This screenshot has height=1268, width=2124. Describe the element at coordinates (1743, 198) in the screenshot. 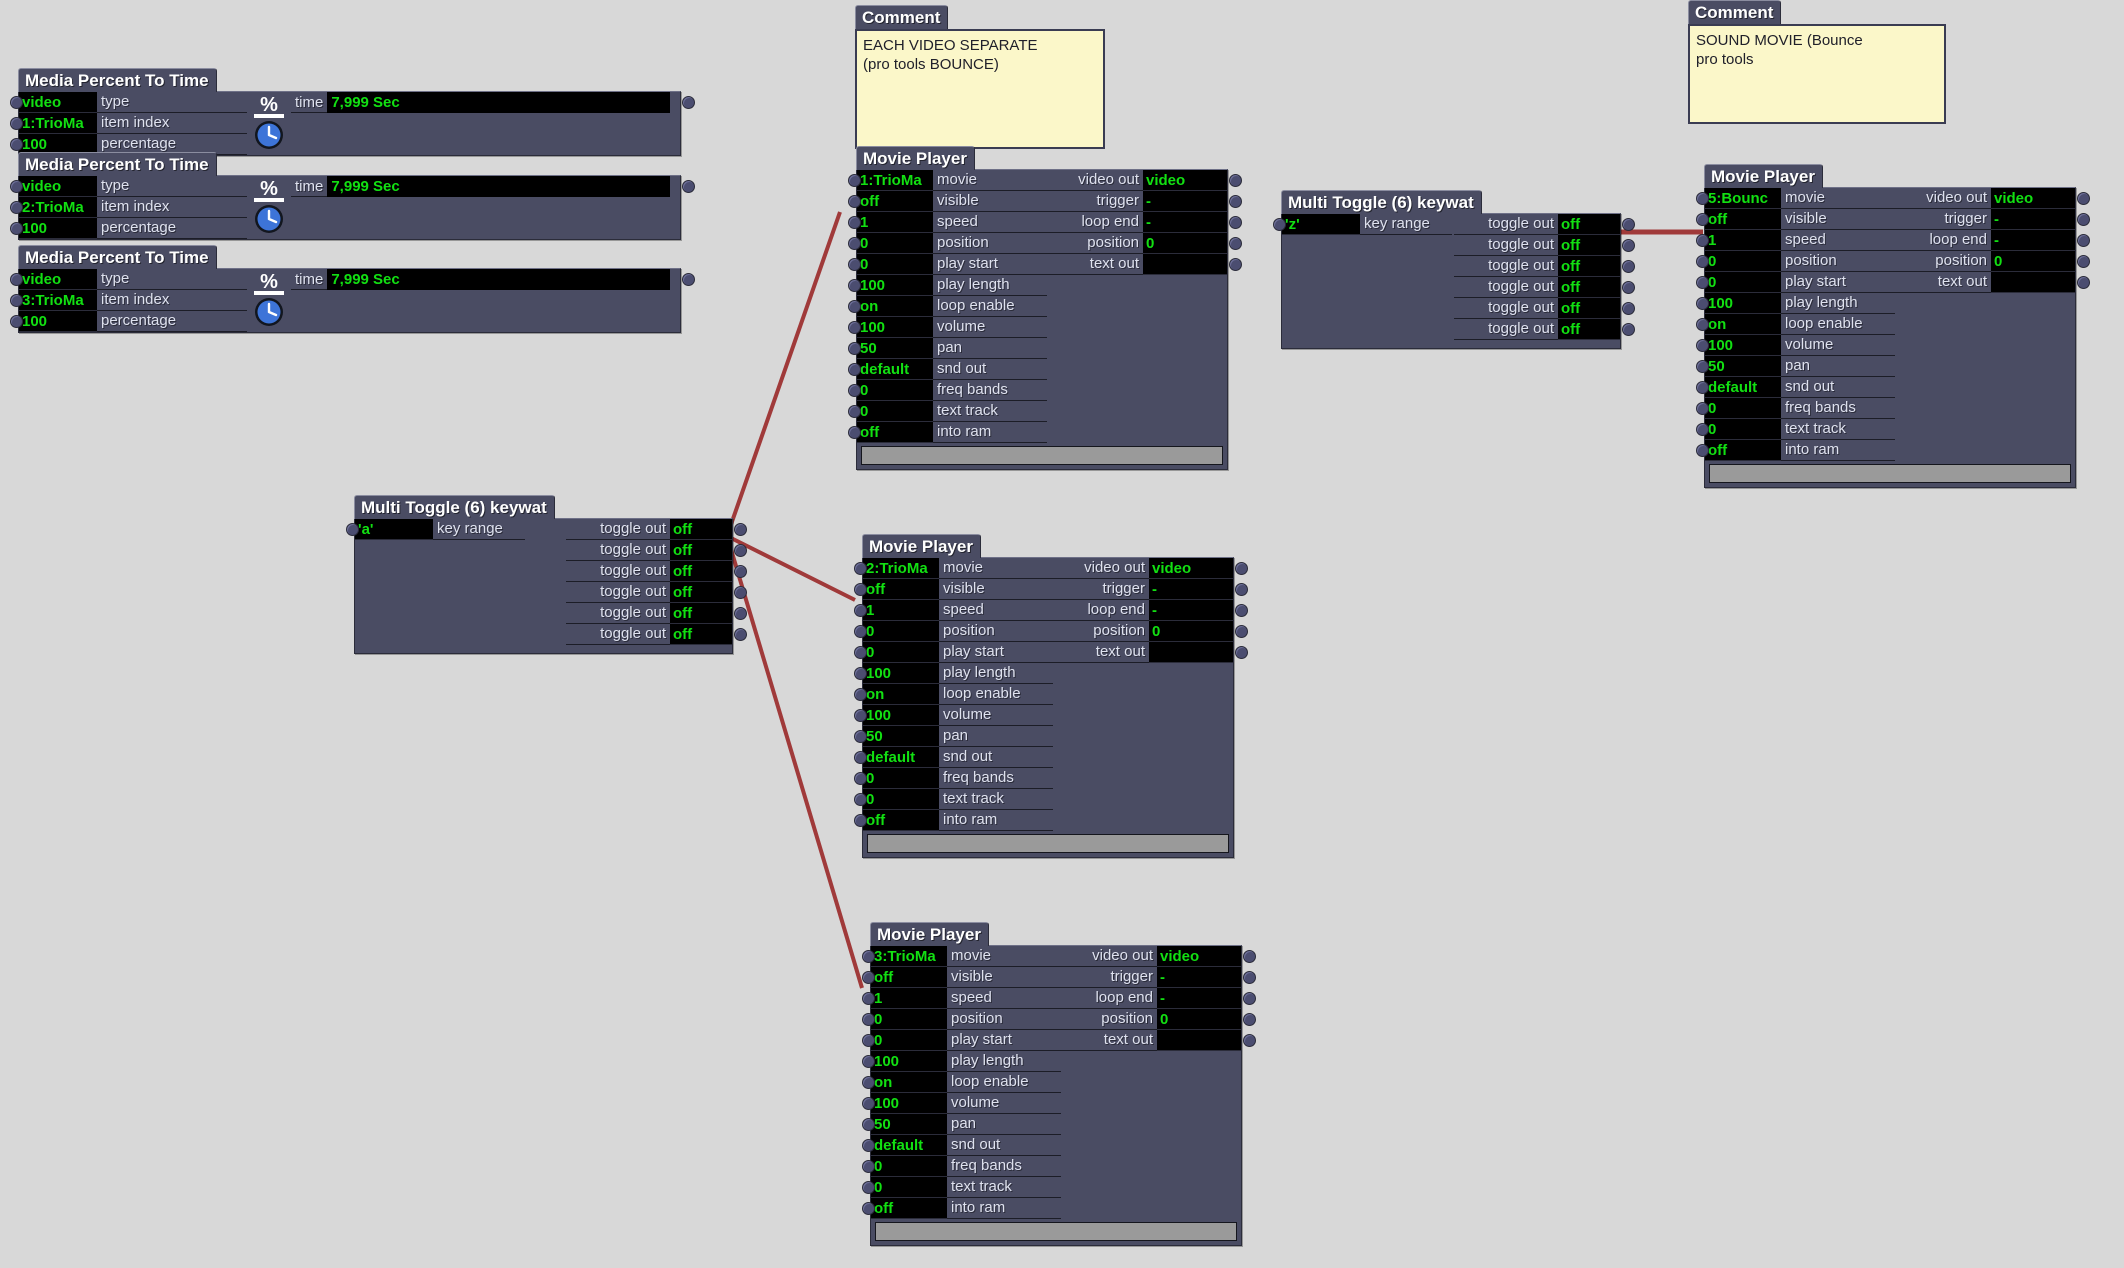

I see `input-value: 5:Bounc` at that location.